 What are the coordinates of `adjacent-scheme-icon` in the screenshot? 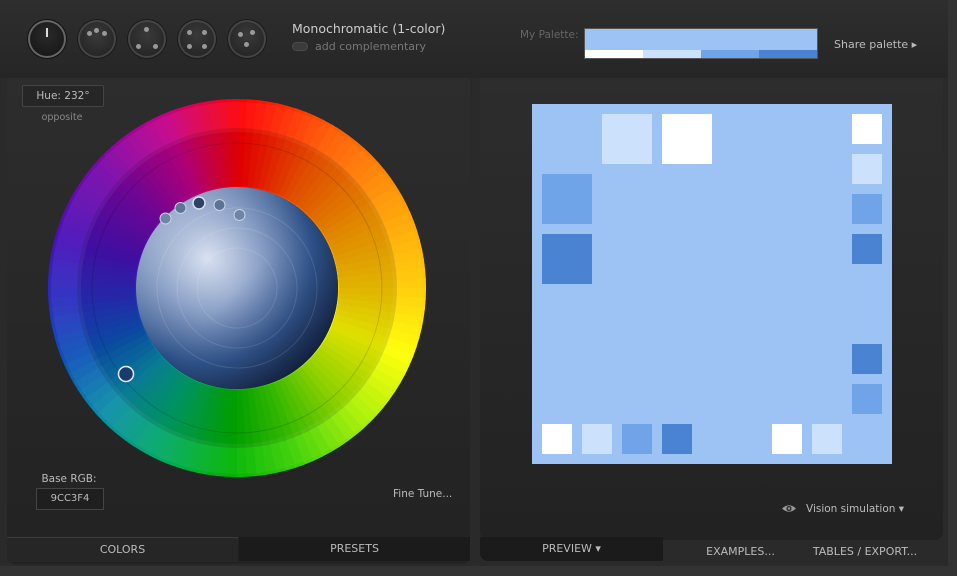 It's located at (97, 39).